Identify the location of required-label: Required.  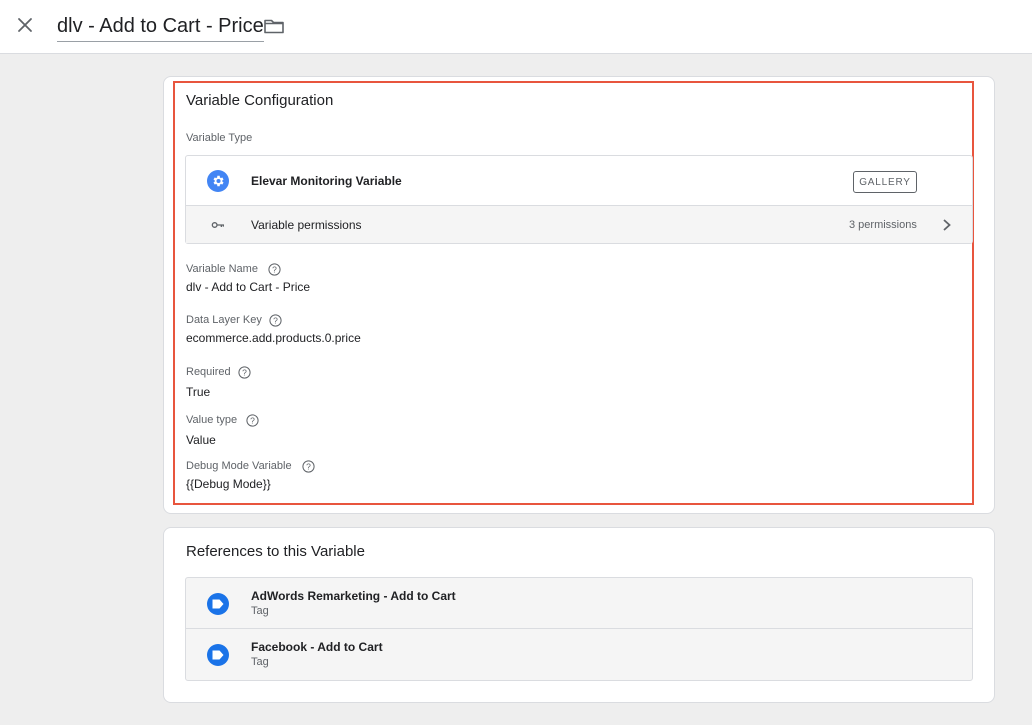
(208, 372).